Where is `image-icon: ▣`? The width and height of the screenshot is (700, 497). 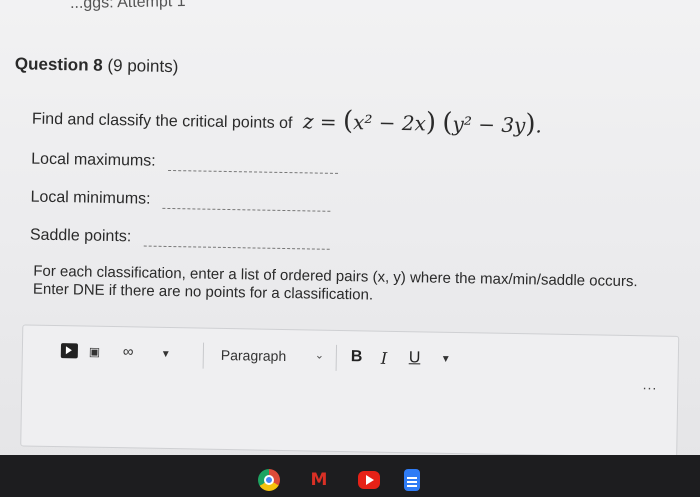 image-icon: ▣ is located at coordinates (95, 352).